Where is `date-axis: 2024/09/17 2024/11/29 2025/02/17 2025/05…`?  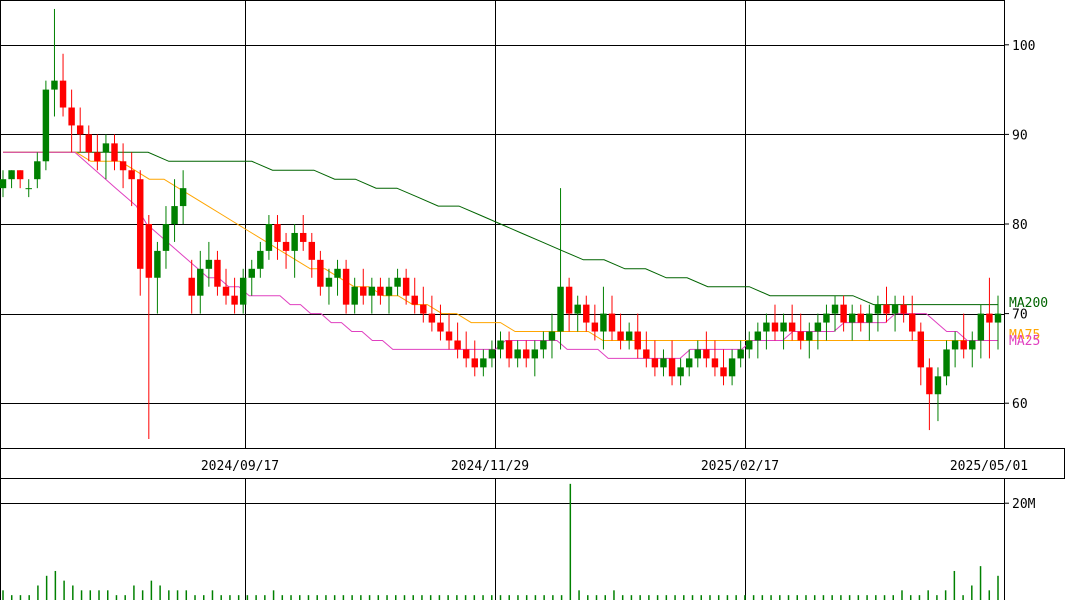 date-axis: 2024/09/17 2024/11/29 2025/02/17 2025/05… is located at coordinates (532, 463).